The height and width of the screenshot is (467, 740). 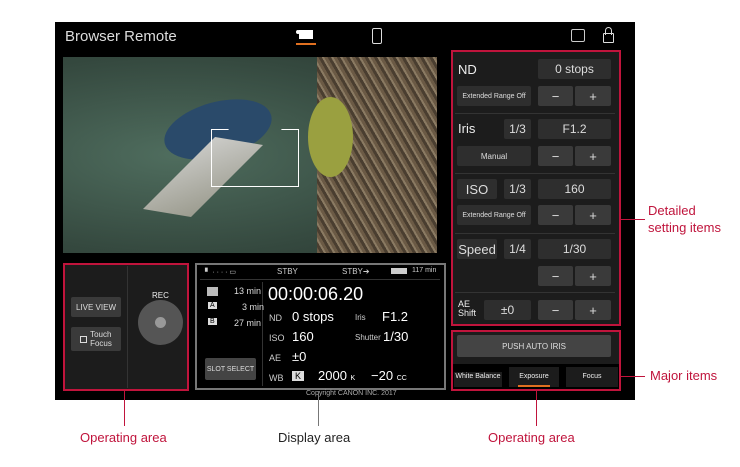 What do you see at coordinates (399, 271) in the screenshot?
I see `battery-icon` at bounding box center [399, 271].